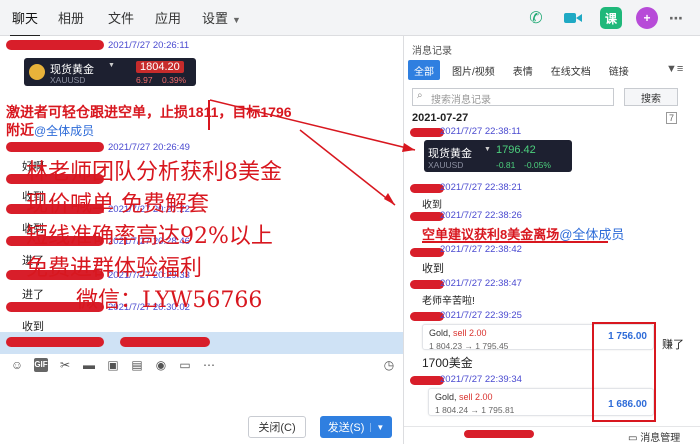 The width and height of the screenshot is (700, 444). What do you see at coordinates (676, 18) in the screenshot?
I see `more-icon: ⋯` at bounding box center [676, 18].